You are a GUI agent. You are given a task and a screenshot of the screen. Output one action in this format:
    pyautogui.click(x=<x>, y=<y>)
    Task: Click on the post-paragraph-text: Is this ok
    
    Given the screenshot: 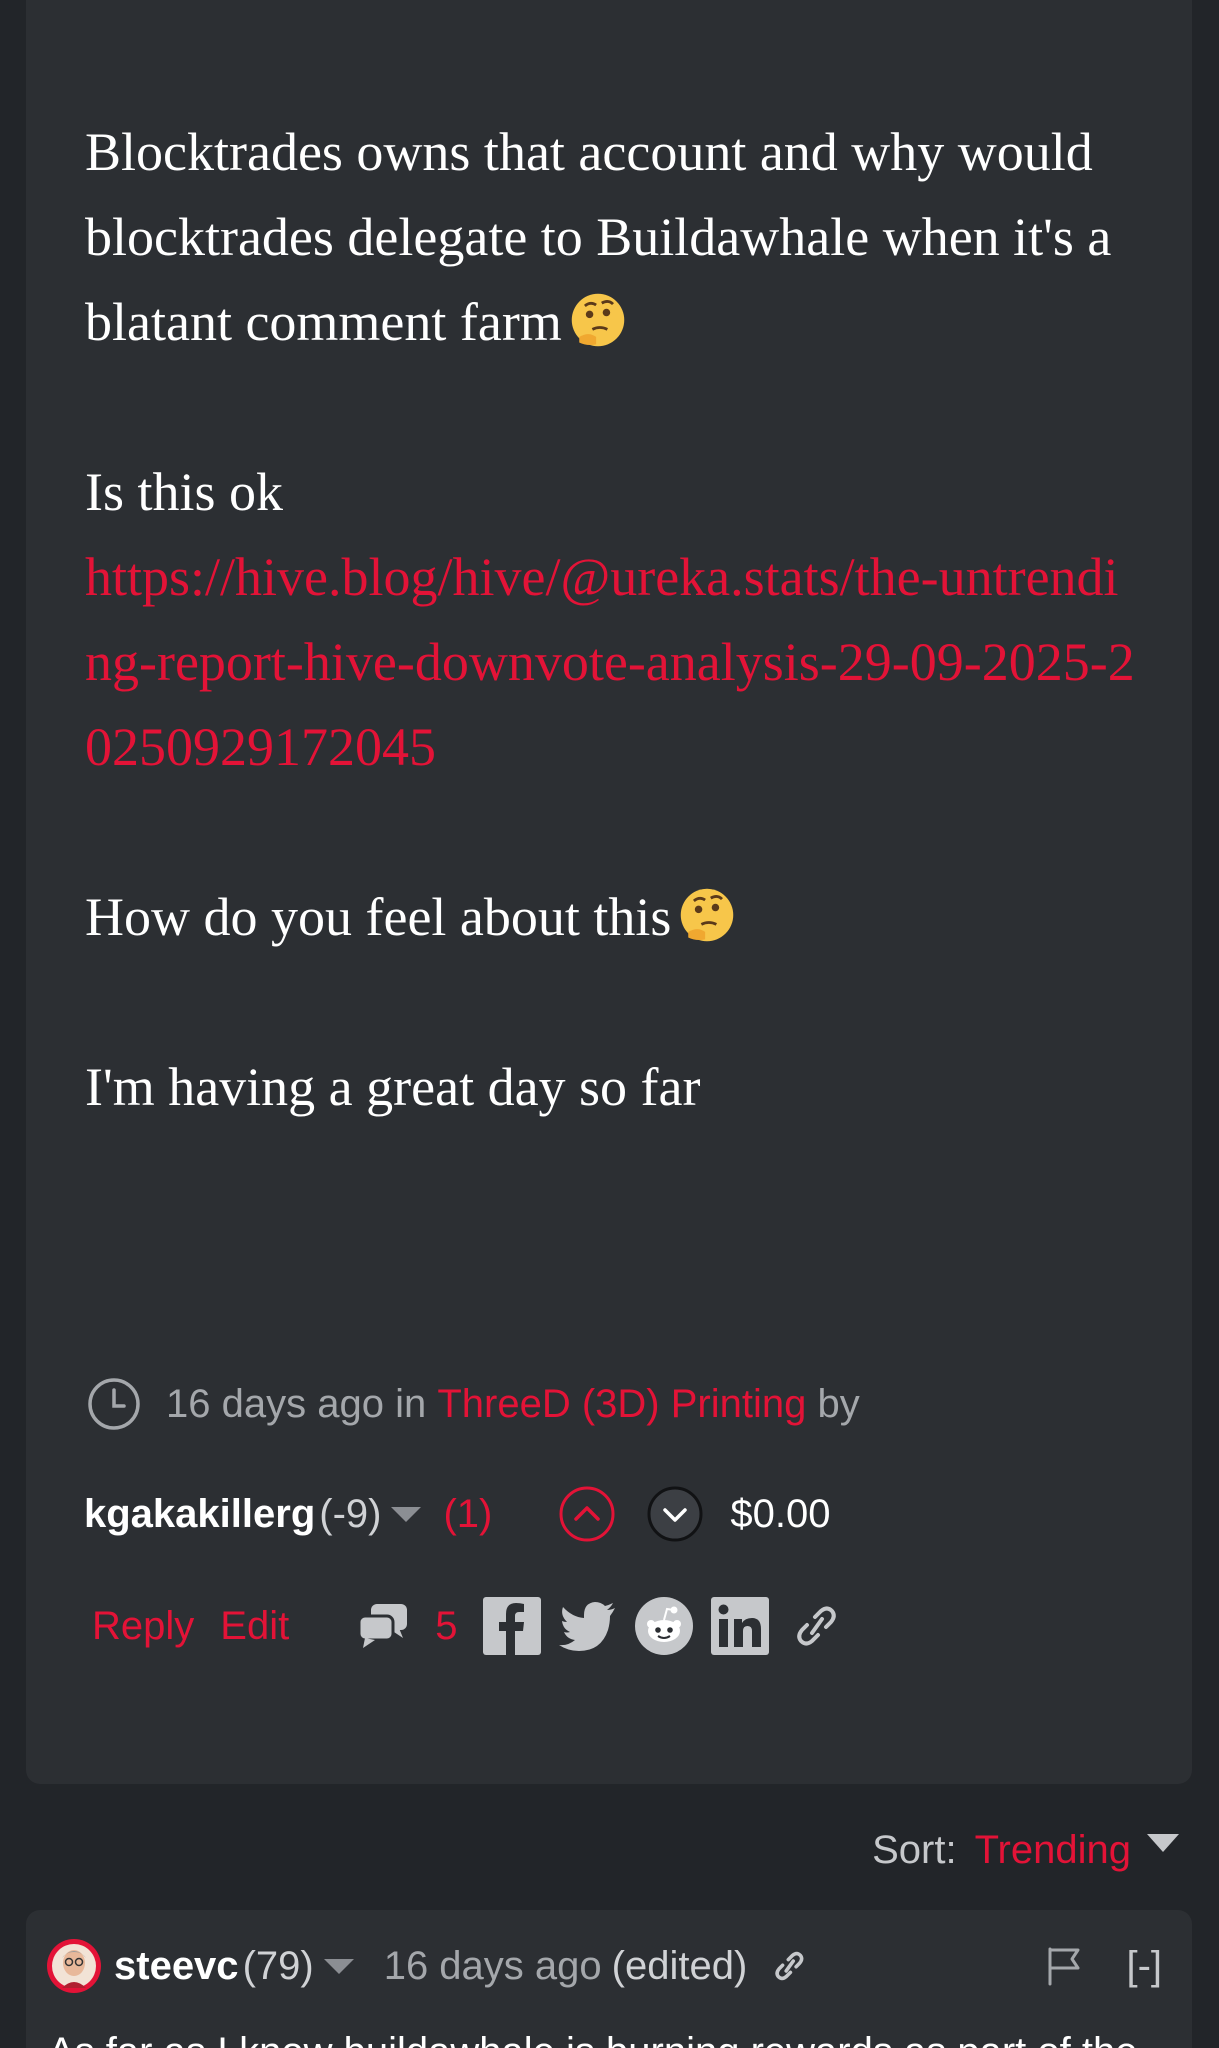 What is the action you would take?
    pyautogui.click(x=184, y=492)
    